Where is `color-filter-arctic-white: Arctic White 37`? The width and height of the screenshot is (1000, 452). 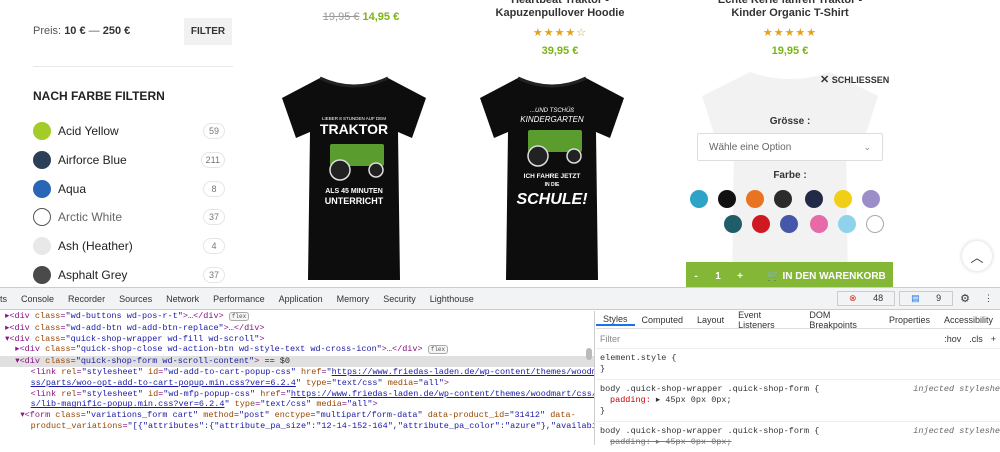
color-filter-arctic-white: Arctic White 37 is located at coordinates (129, 217).